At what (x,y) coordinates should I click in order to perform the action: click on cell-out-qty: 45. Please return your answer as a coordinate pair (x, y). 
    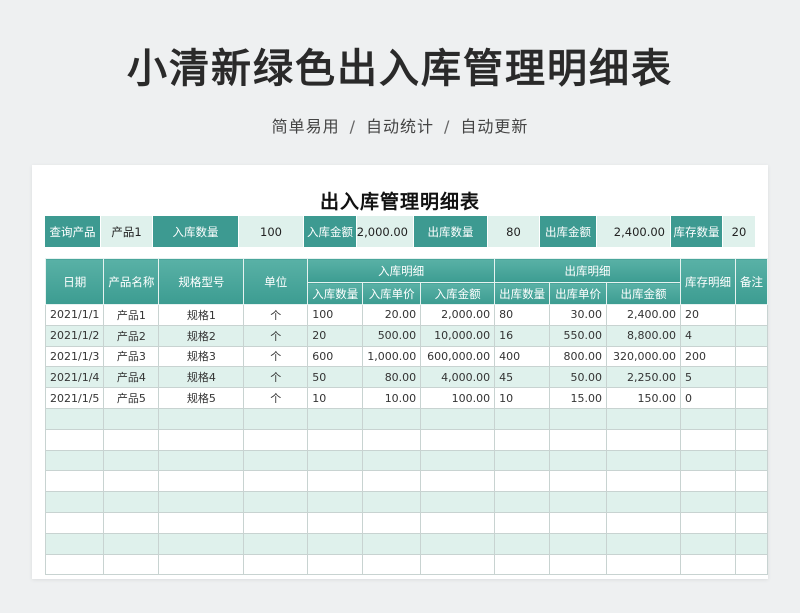
    Looking at the image, I should click on (522, 377).